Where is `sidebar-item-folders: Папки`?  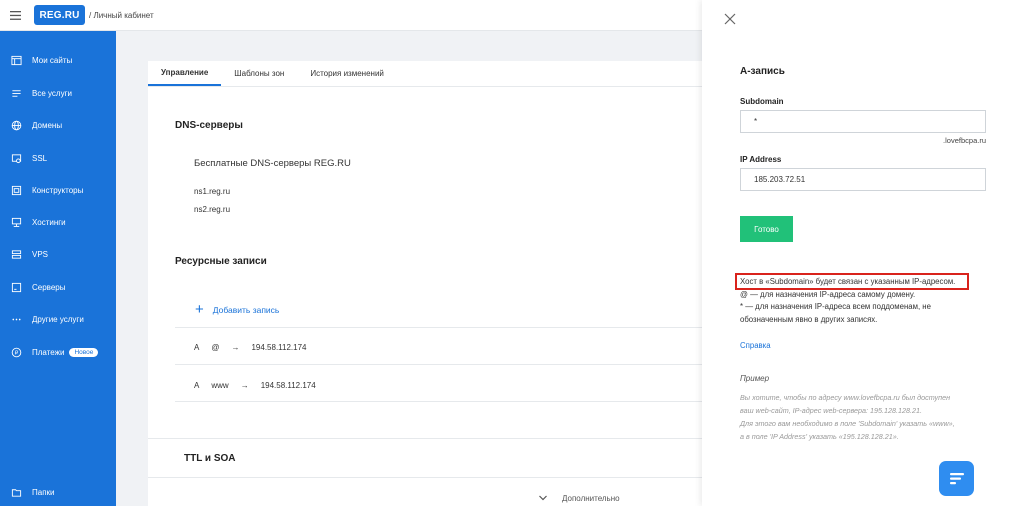
sidebar-item-folders: Папки is located at coordinates (58, 492).